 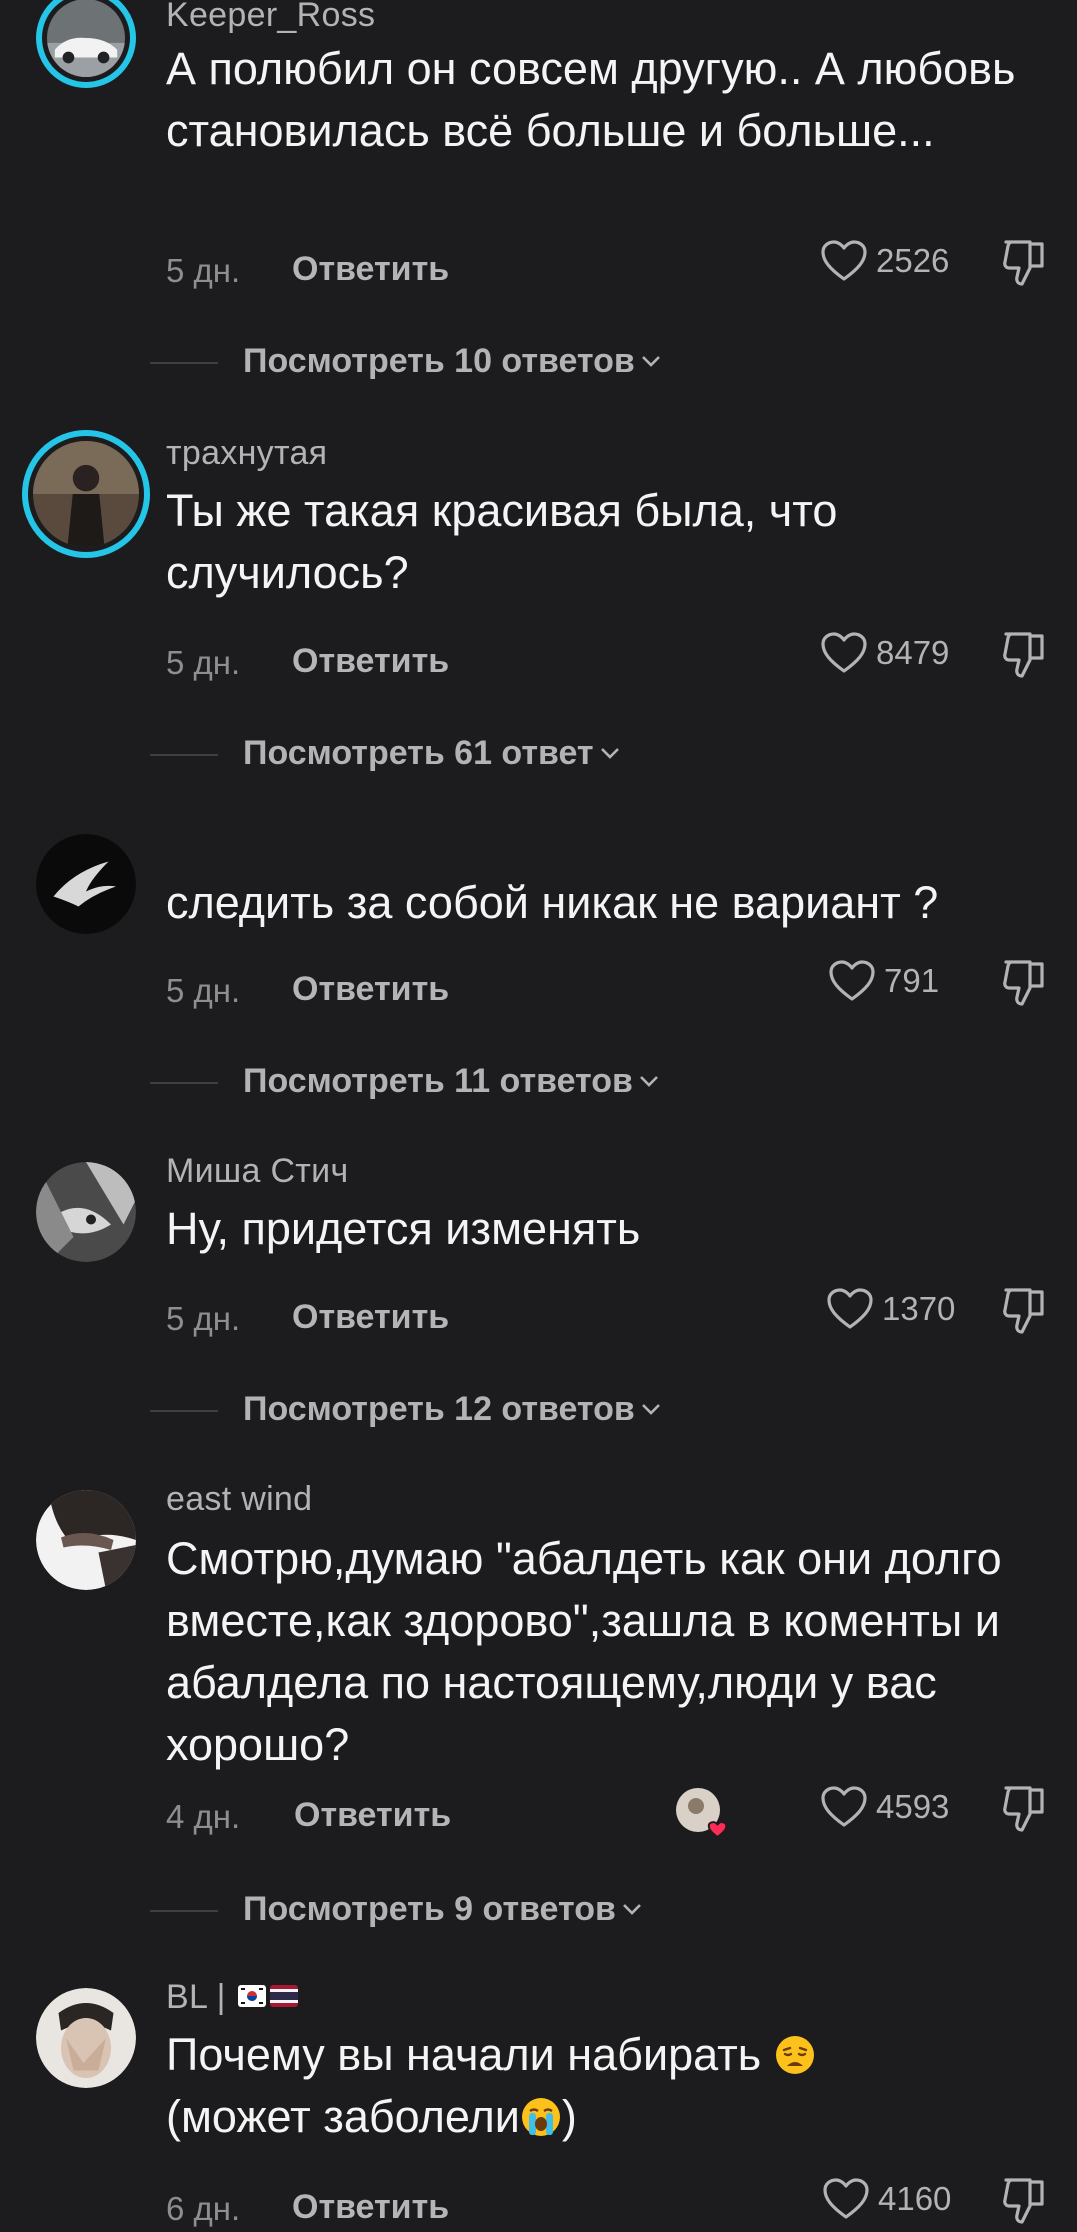 What do you see at coordinates (452, 361) in the screenshot?
I see `view-replies-label: Посмотреть 10 ответов` at bounding box center [452, 361].